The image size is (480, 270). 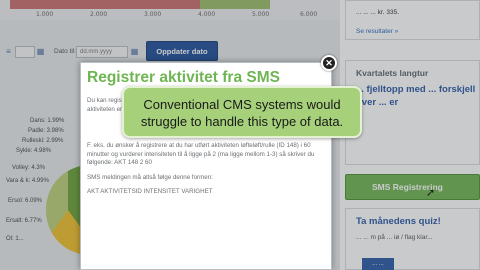 What do you see at coordinates (329, 63) in the screenshot?
I see `close-icon: ✕` at bounding box center [329, 63].